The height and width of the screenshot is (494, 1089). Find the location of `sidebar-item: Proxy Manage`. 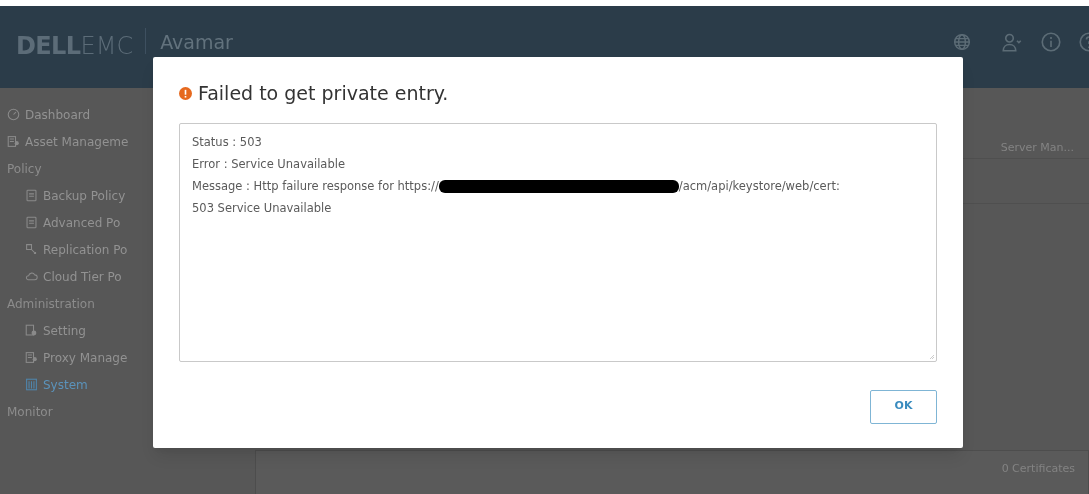

sidebar-item: Proxy Manage is located at coordinates (76, 357).